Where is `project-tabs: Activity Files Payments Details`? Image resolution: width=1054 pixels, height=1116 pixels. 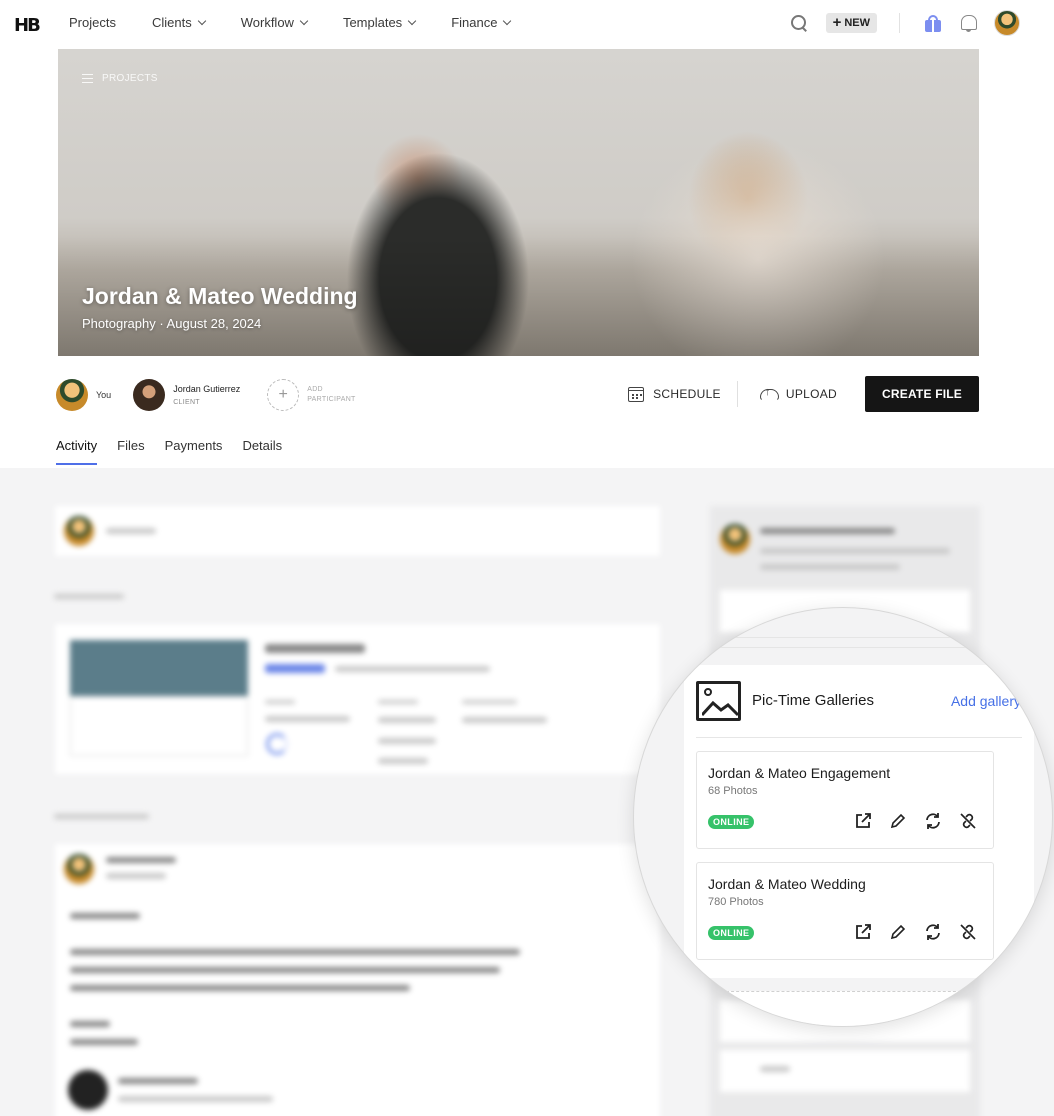
project-tabs: Activity Files Payments Details is located at coordinates (179, 451).